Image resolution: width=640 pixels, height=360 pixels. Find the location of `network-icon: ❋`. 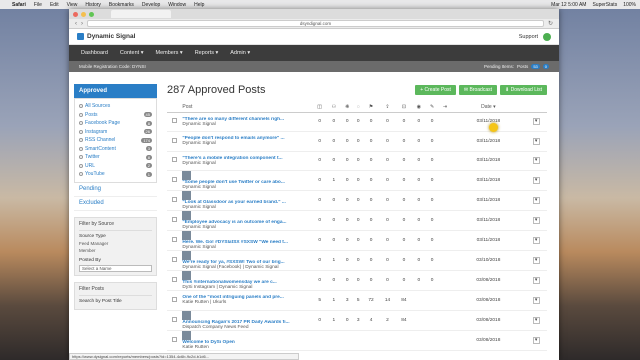

network-icon: ❋ is located at coordinates (347, 107).